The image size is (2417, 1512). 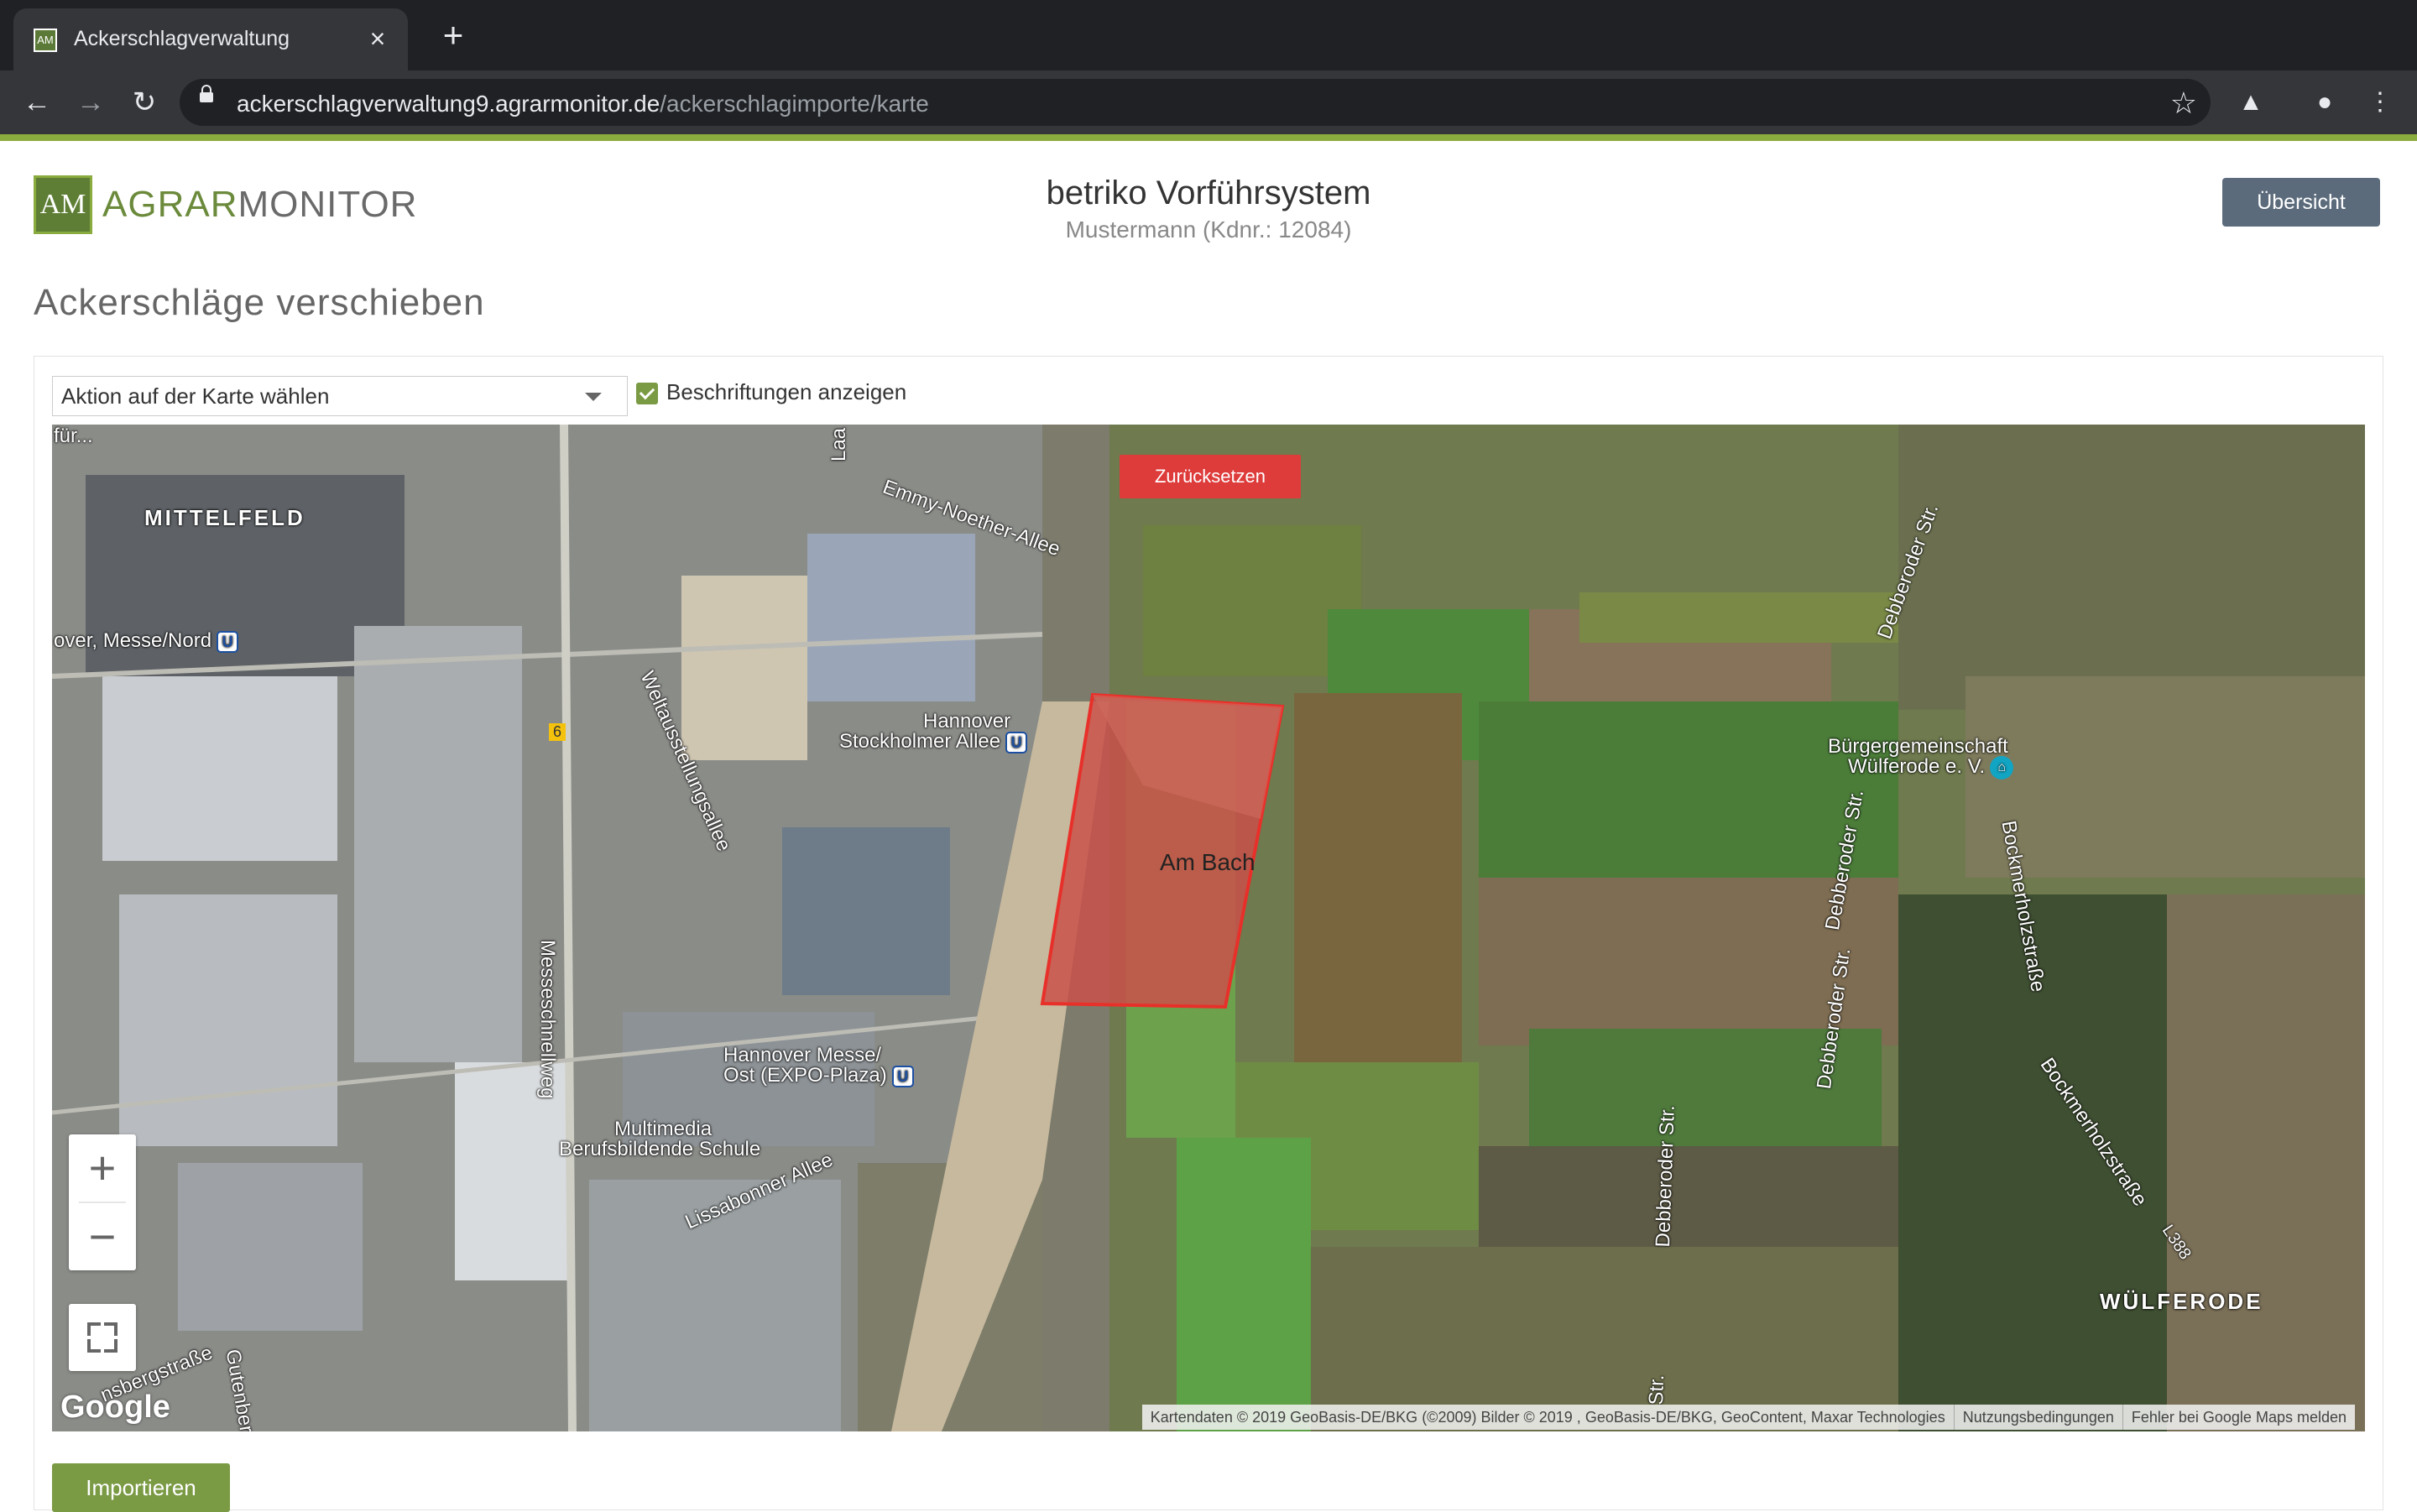 I want to click on map-label: Laa, so click(x=839, y=445).